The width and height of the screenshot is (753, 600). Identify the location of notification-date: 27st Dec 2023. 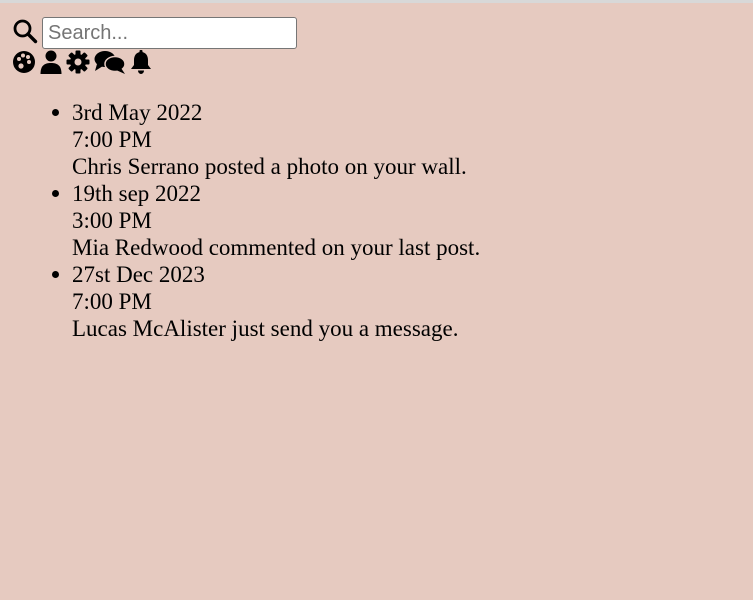
(138, 274).